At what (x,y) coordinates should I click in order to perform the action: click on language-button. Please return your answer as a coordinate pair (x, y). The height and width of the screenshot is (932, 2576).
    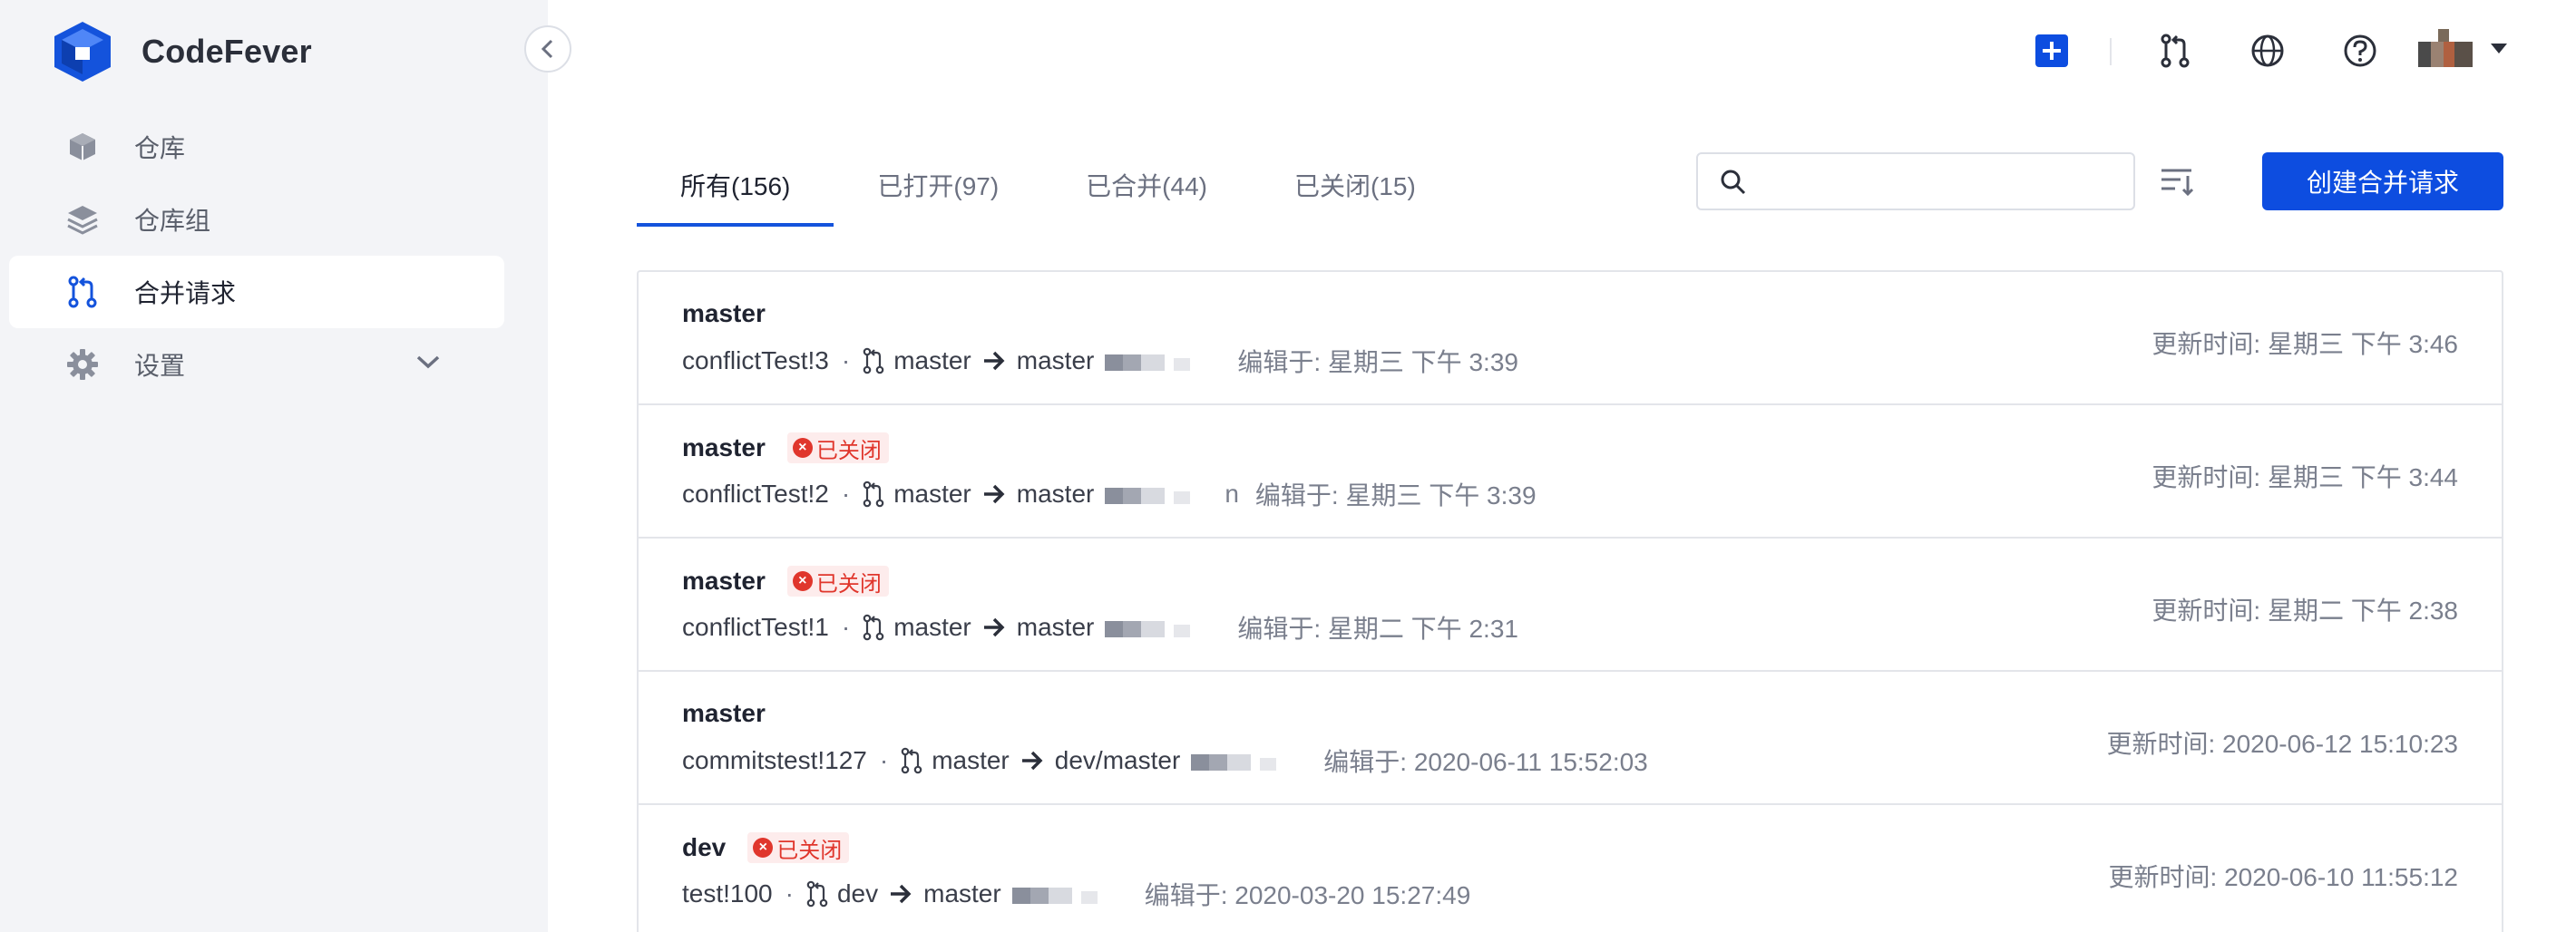
    Looking at the image, I should click on (2268, 51).